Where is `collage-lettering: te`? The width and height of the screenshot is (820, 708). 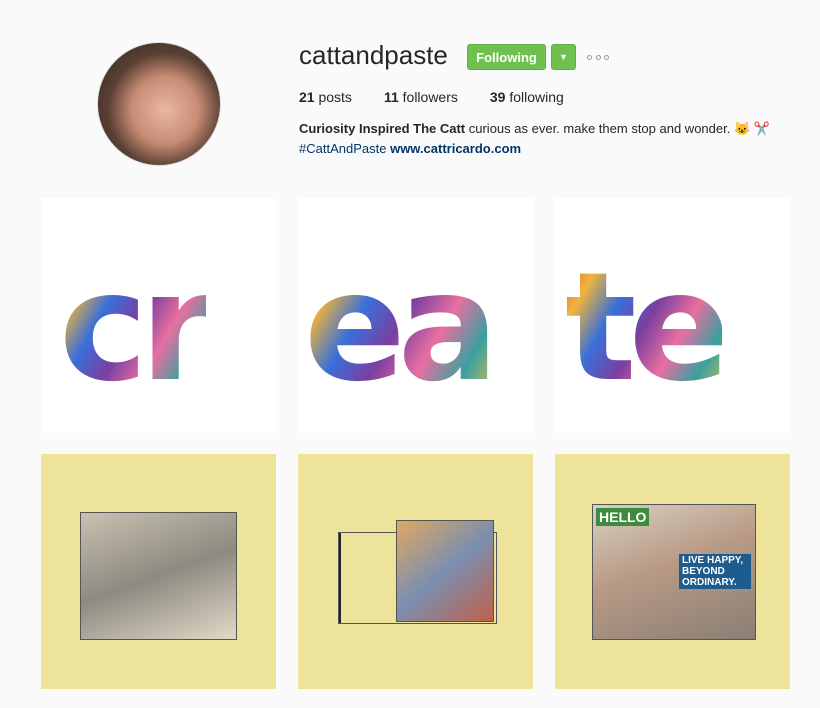 collage-lettering: te is located at coordinates (647, 328).